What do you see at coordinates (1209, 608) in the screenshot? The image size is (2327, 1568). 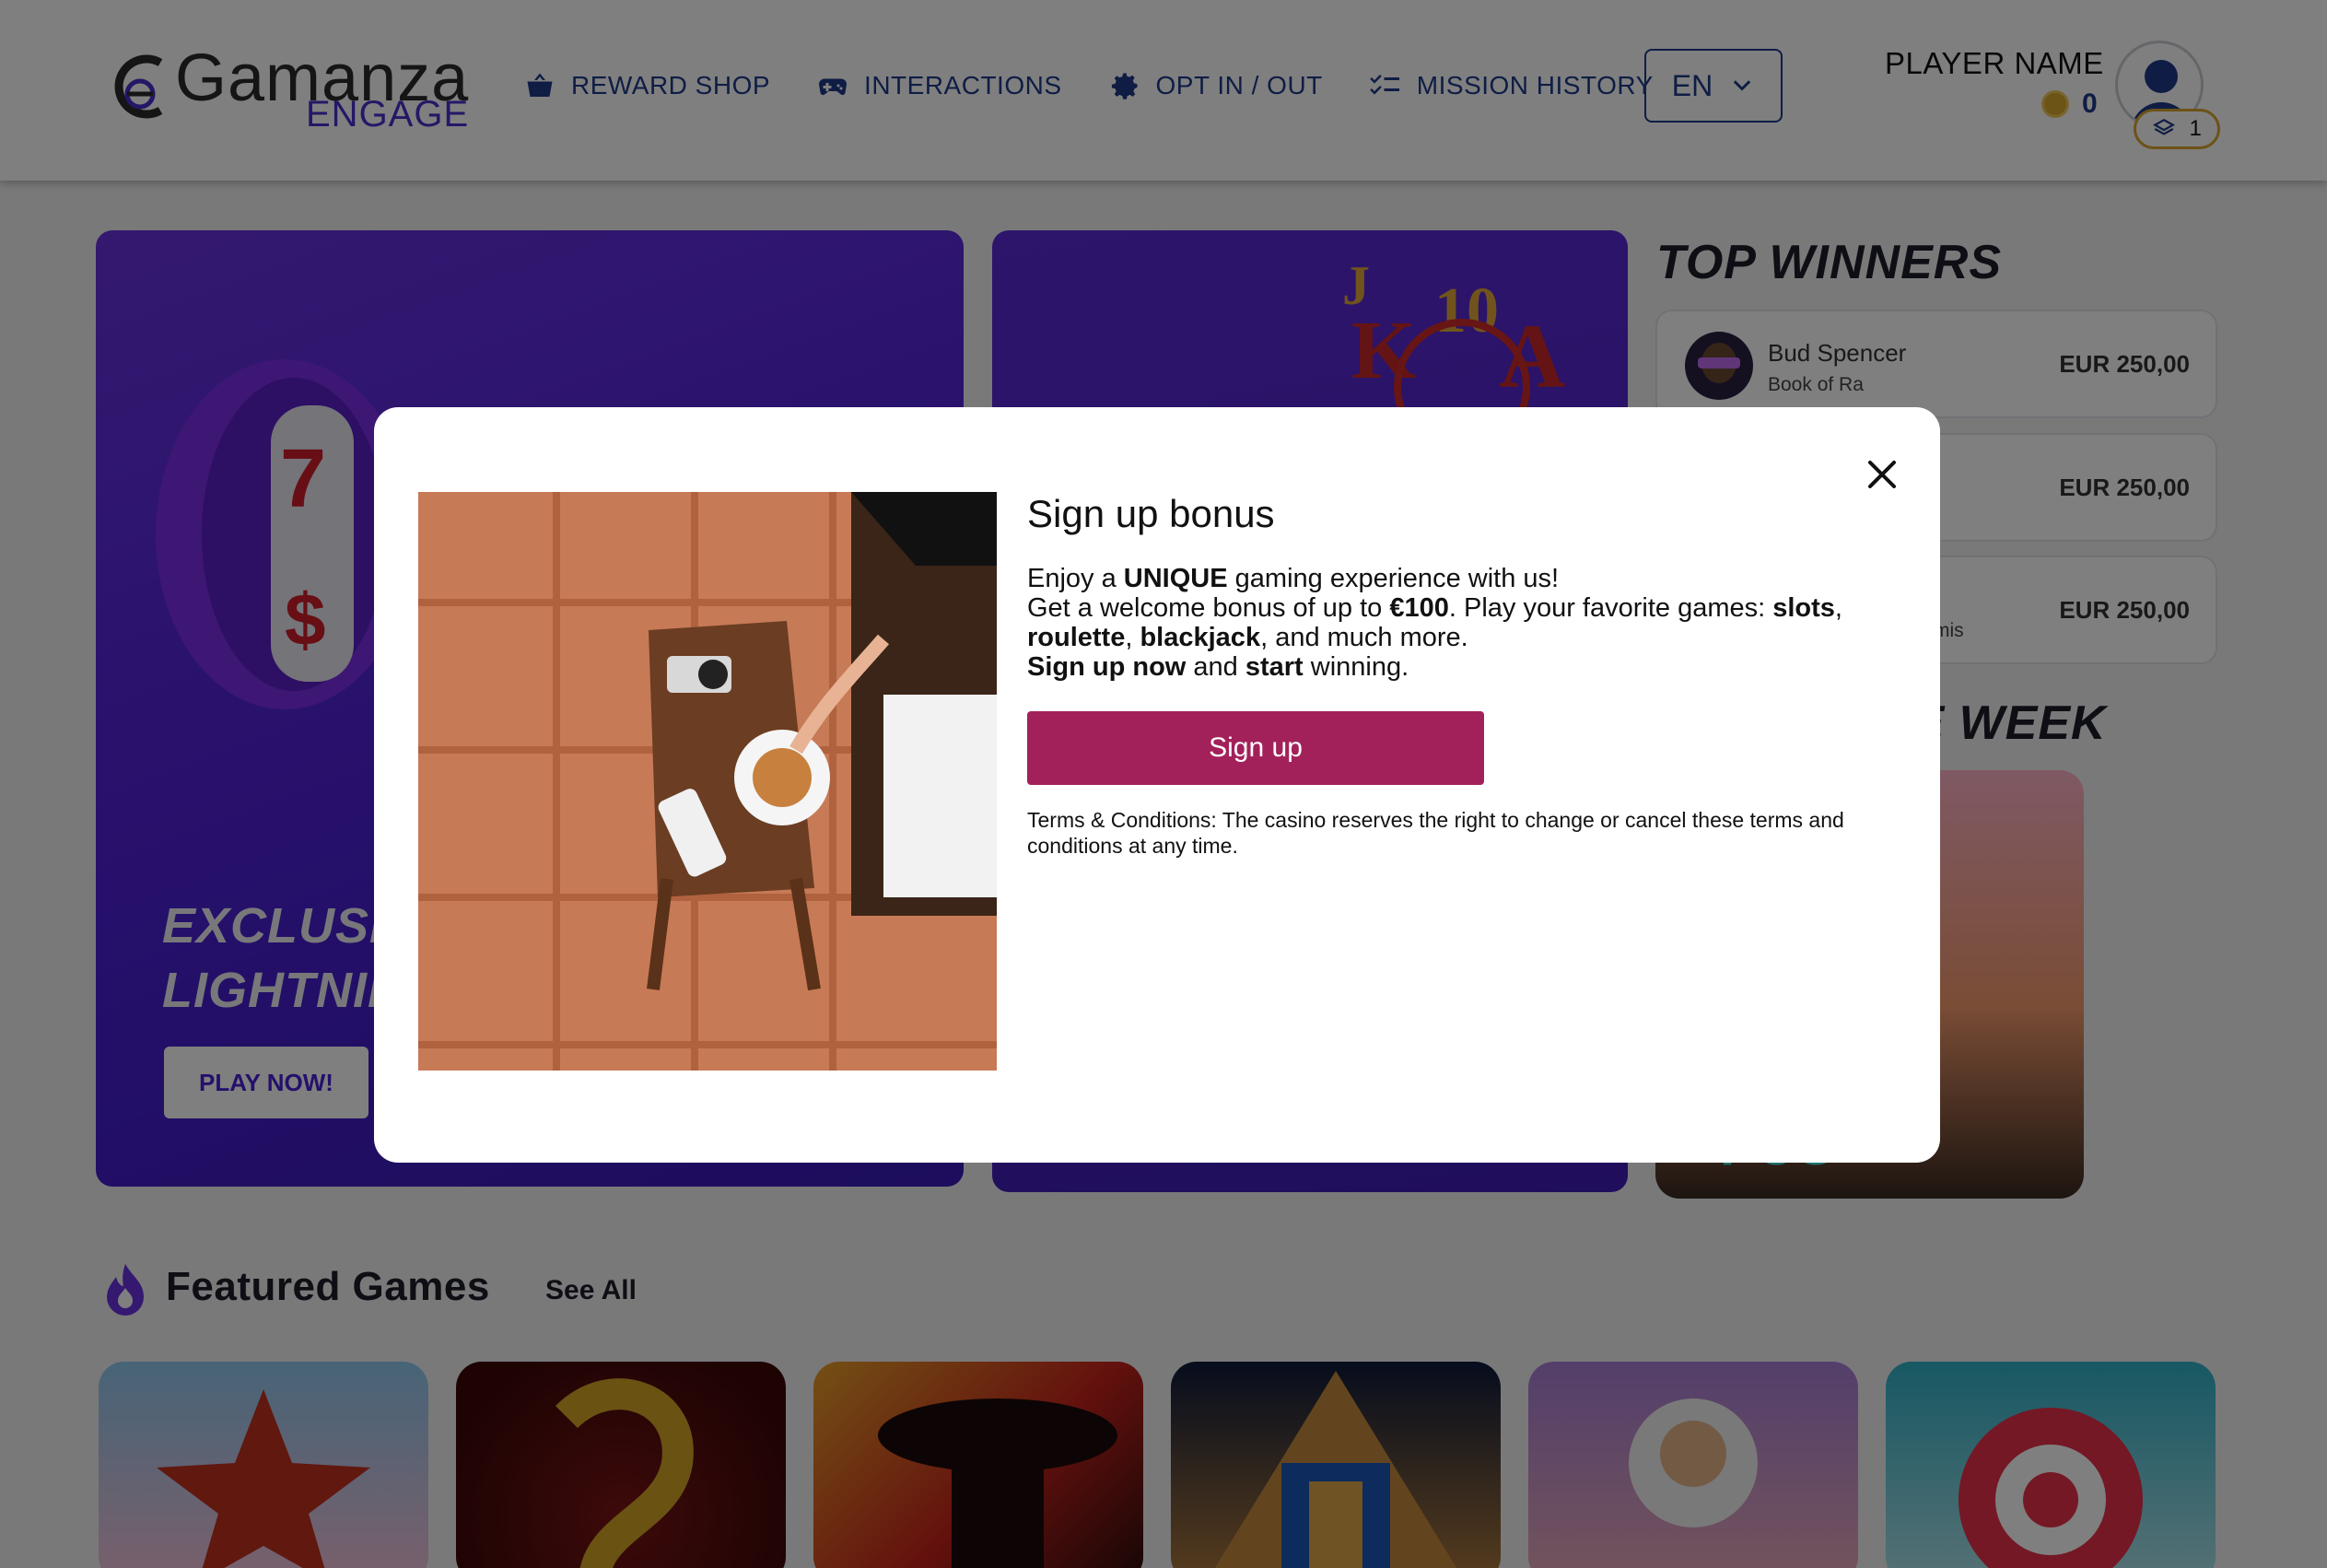 I see `text: Get a welcome bonus of up to` at bounding box center [1209, 608].